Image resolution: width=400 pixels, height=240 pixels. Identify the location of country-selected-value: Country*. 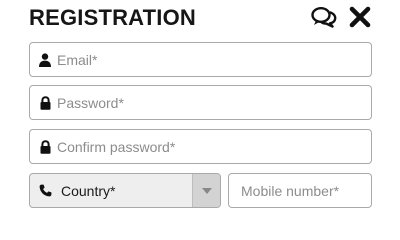
(88, 190).